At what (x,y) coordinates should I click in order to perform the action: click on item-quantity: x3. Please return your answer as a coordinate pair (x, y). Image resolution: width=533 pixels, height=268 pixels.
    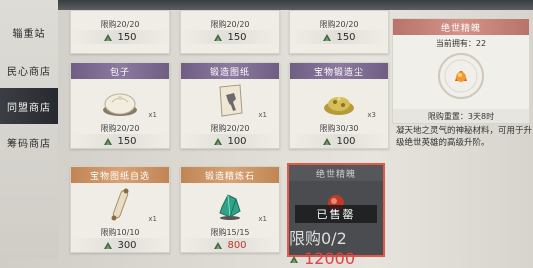
    Looking at the image, I should click on (371, 115).